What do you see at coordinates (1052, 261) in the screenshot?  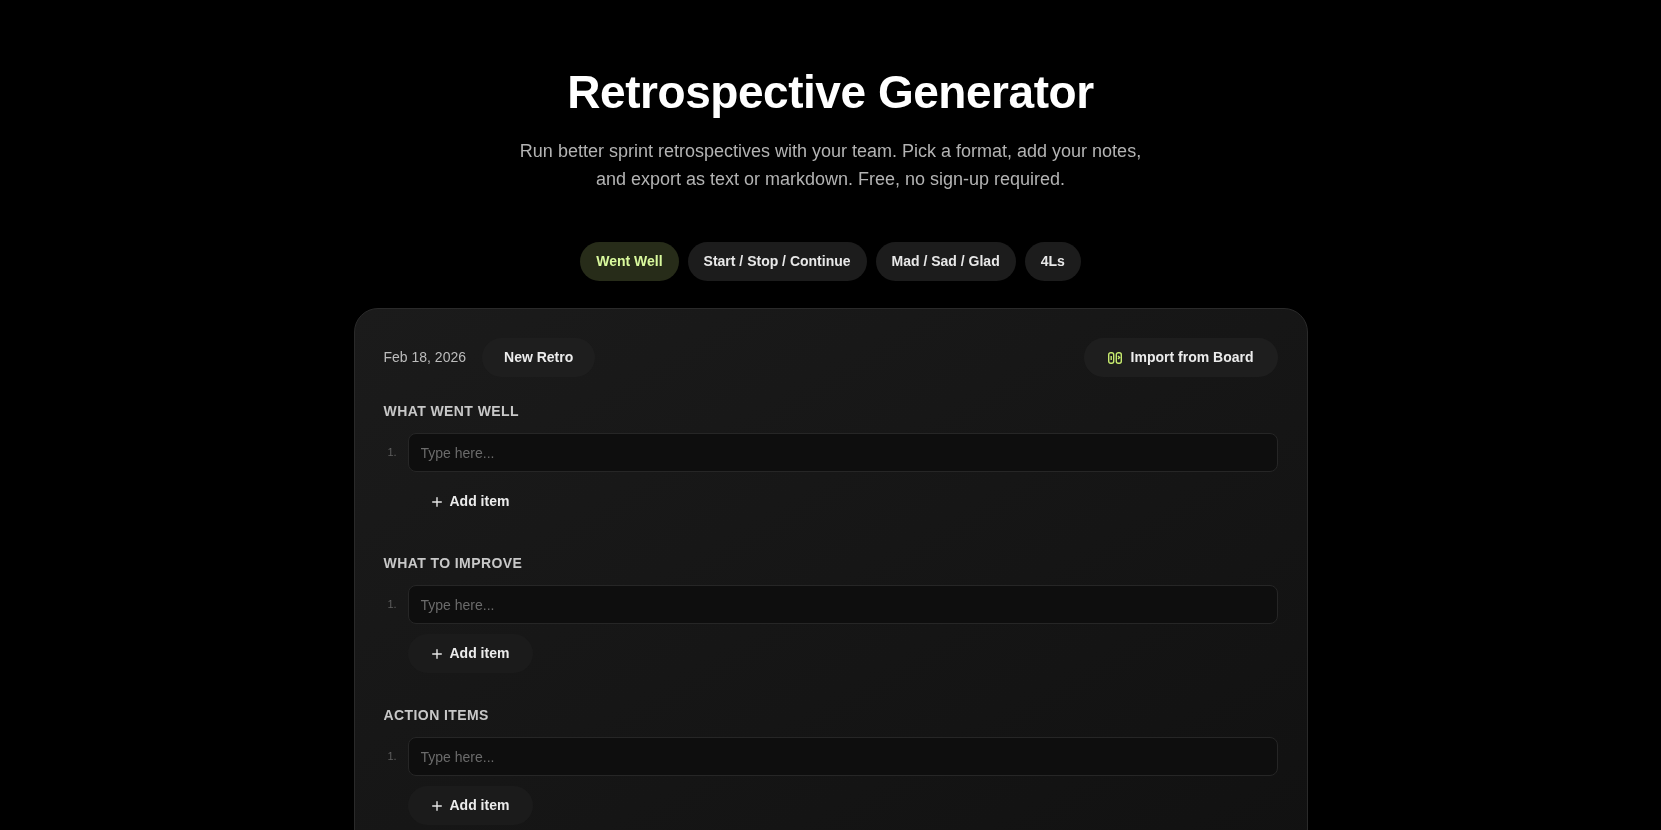 I see `format-tab: 4Ls` at bounding box center [1052, 261].